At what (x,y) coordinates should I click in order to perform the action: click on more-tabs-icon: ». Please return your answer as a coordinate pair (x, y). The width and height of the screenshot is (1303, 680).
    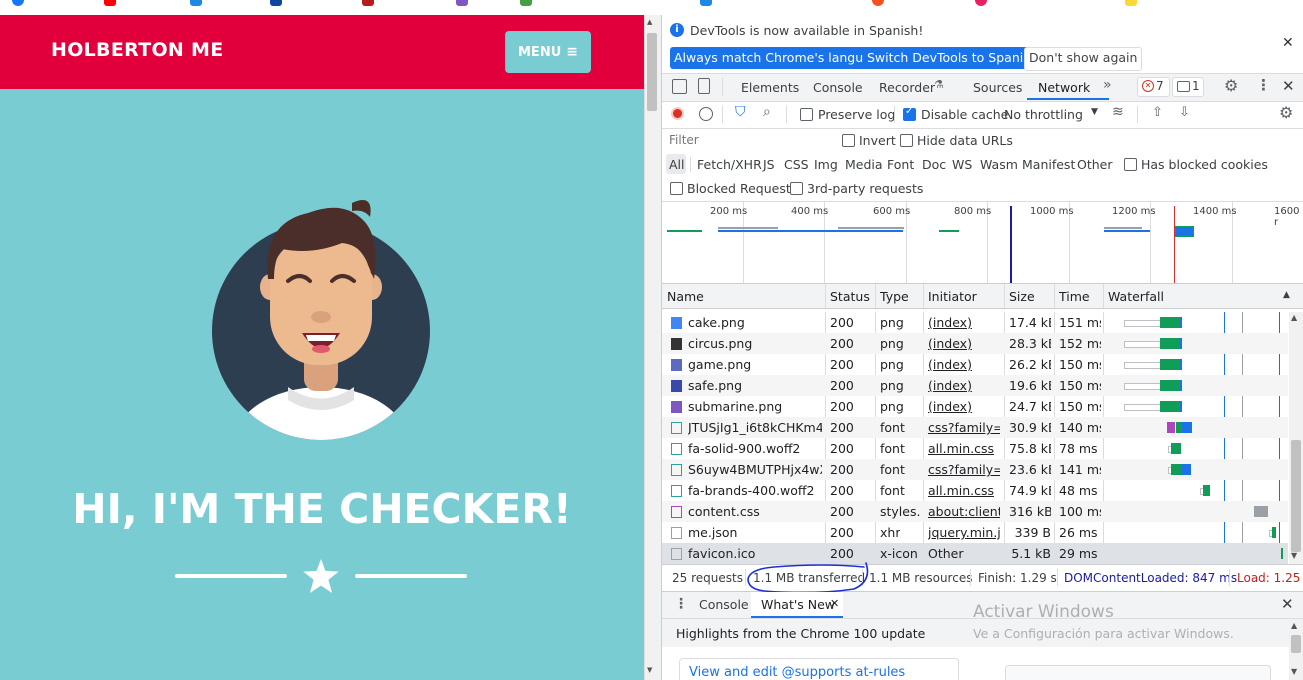
    Looking at the image, I should click on (1107, 85).